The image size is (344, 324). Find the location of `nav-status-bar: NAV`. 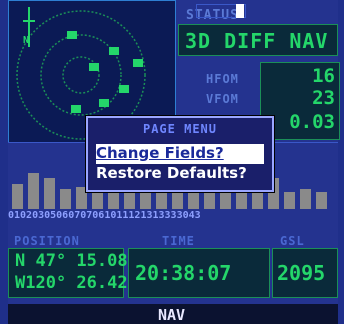

nav-status-bar: NAV is located at coordinates (173, 314).